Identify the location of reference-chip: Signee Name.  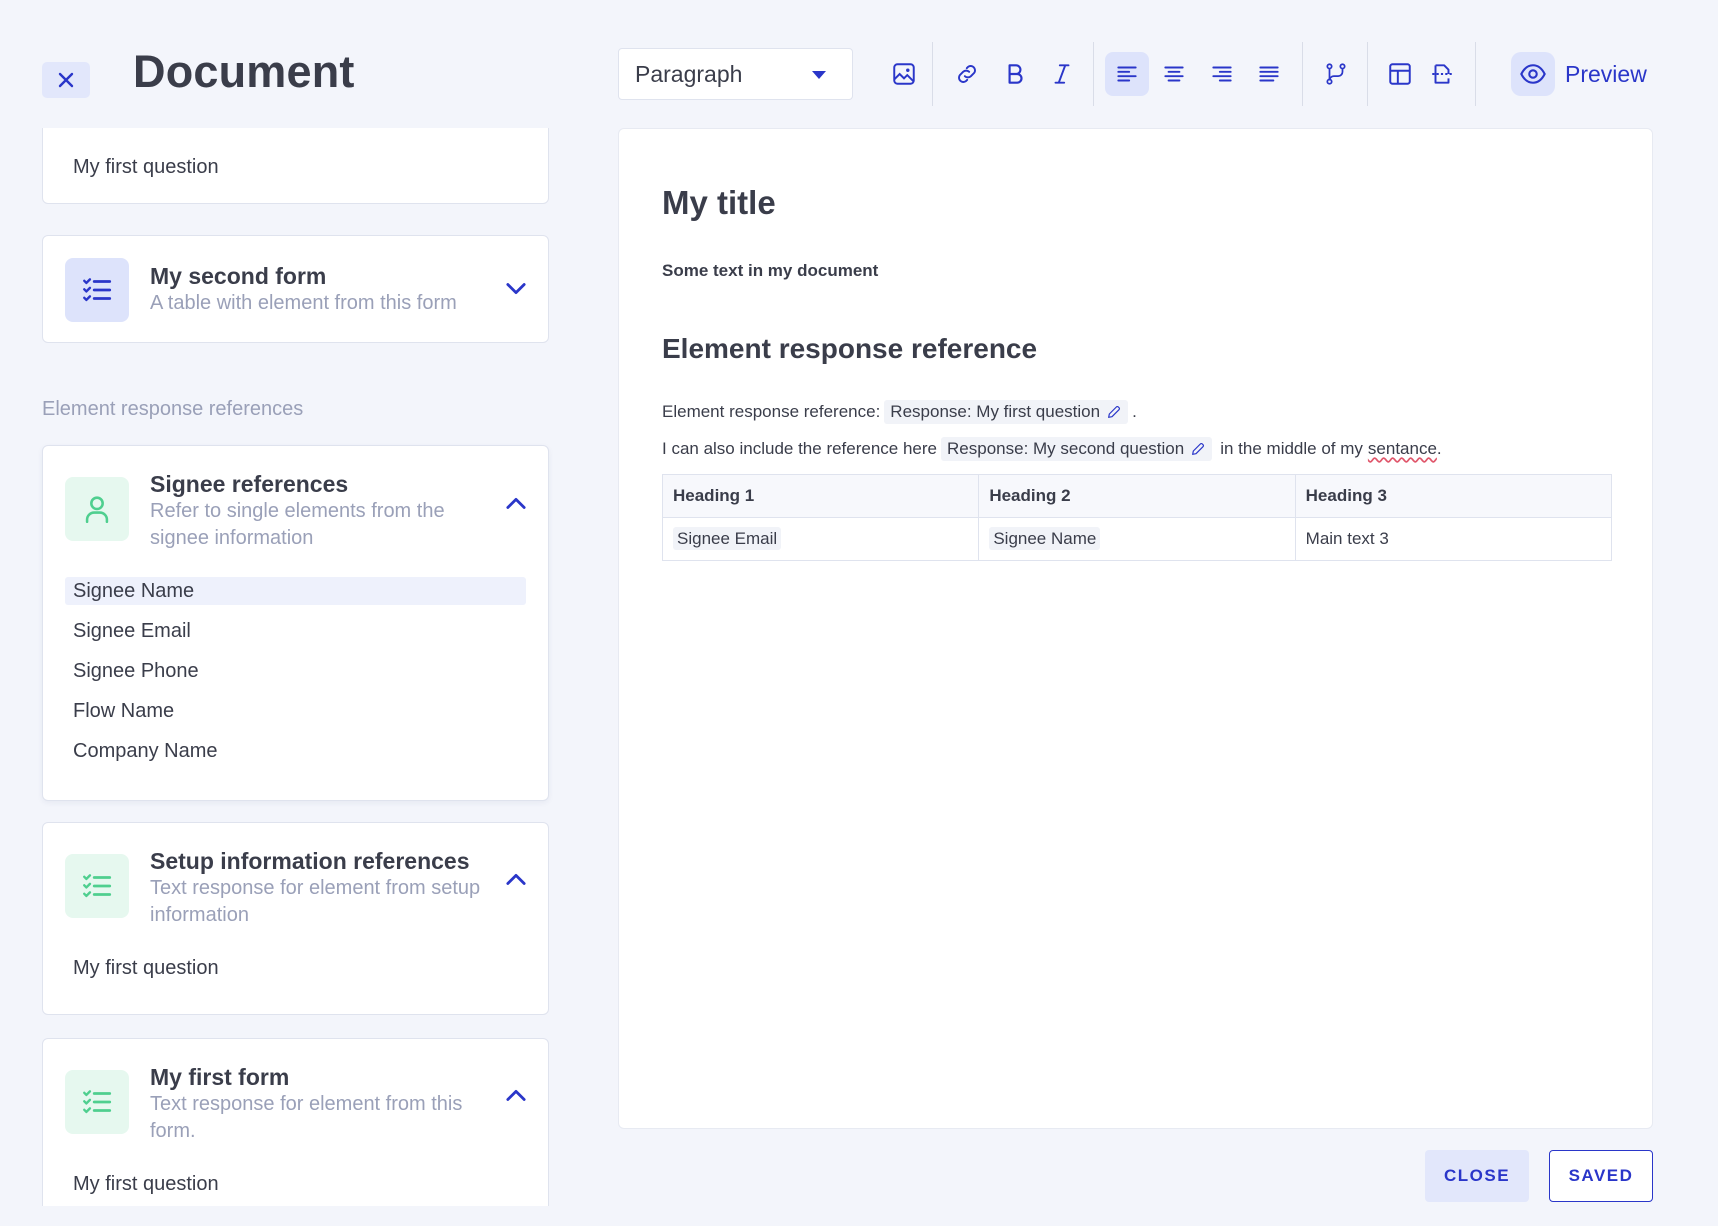
(1045, 538).